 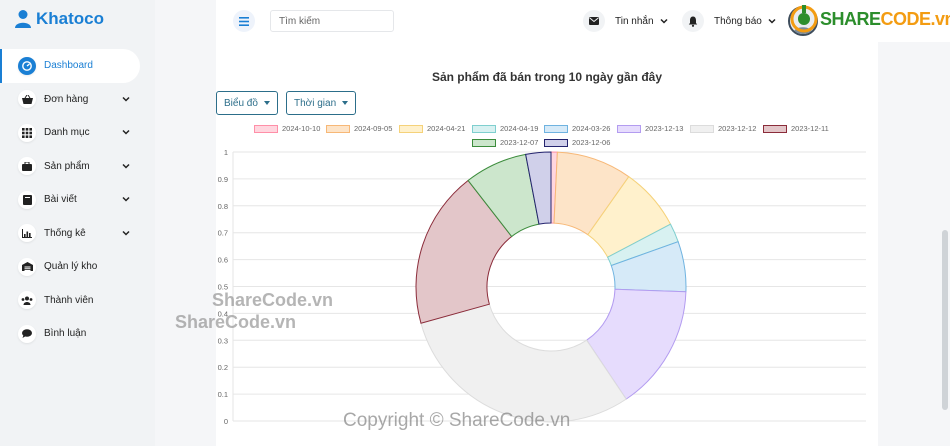 I want to click on y-tick-label: 1, so click(x=226, y=152).